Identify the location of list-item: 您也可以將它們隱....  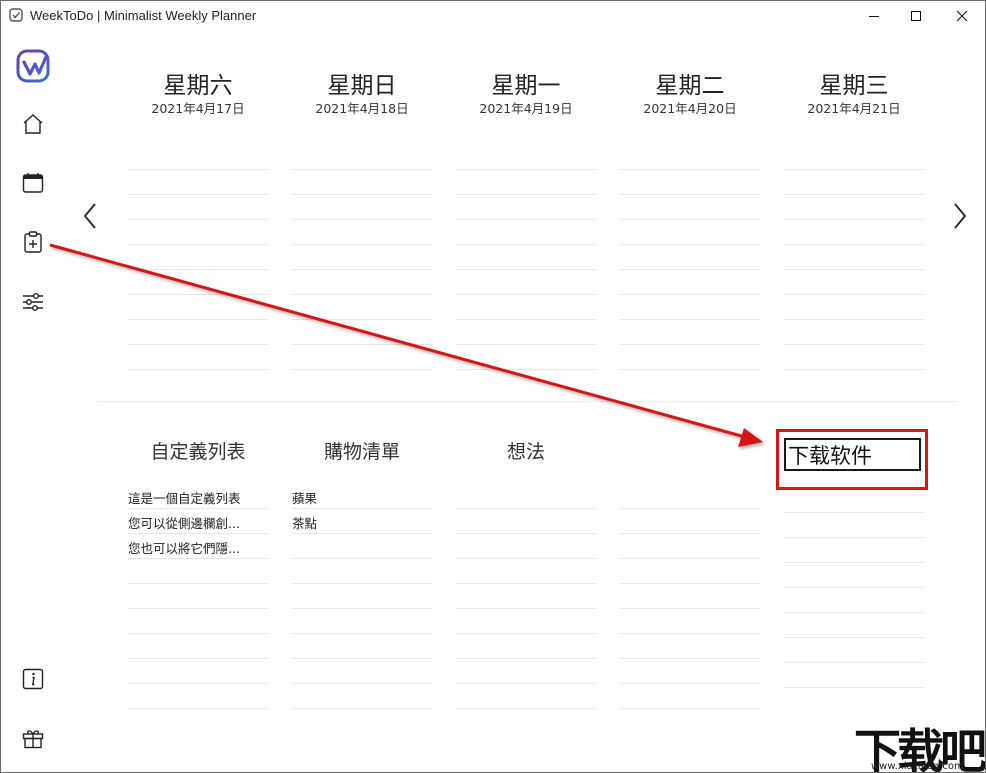
(184, 547).